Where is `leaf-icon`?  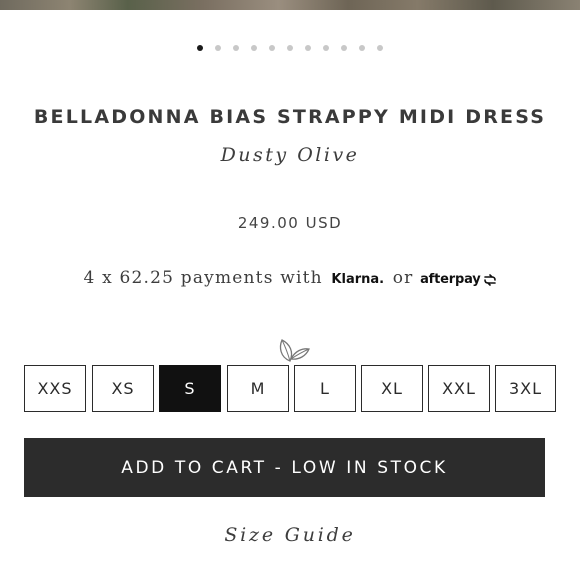 leaf-icon is located at coordinates (294, 350).